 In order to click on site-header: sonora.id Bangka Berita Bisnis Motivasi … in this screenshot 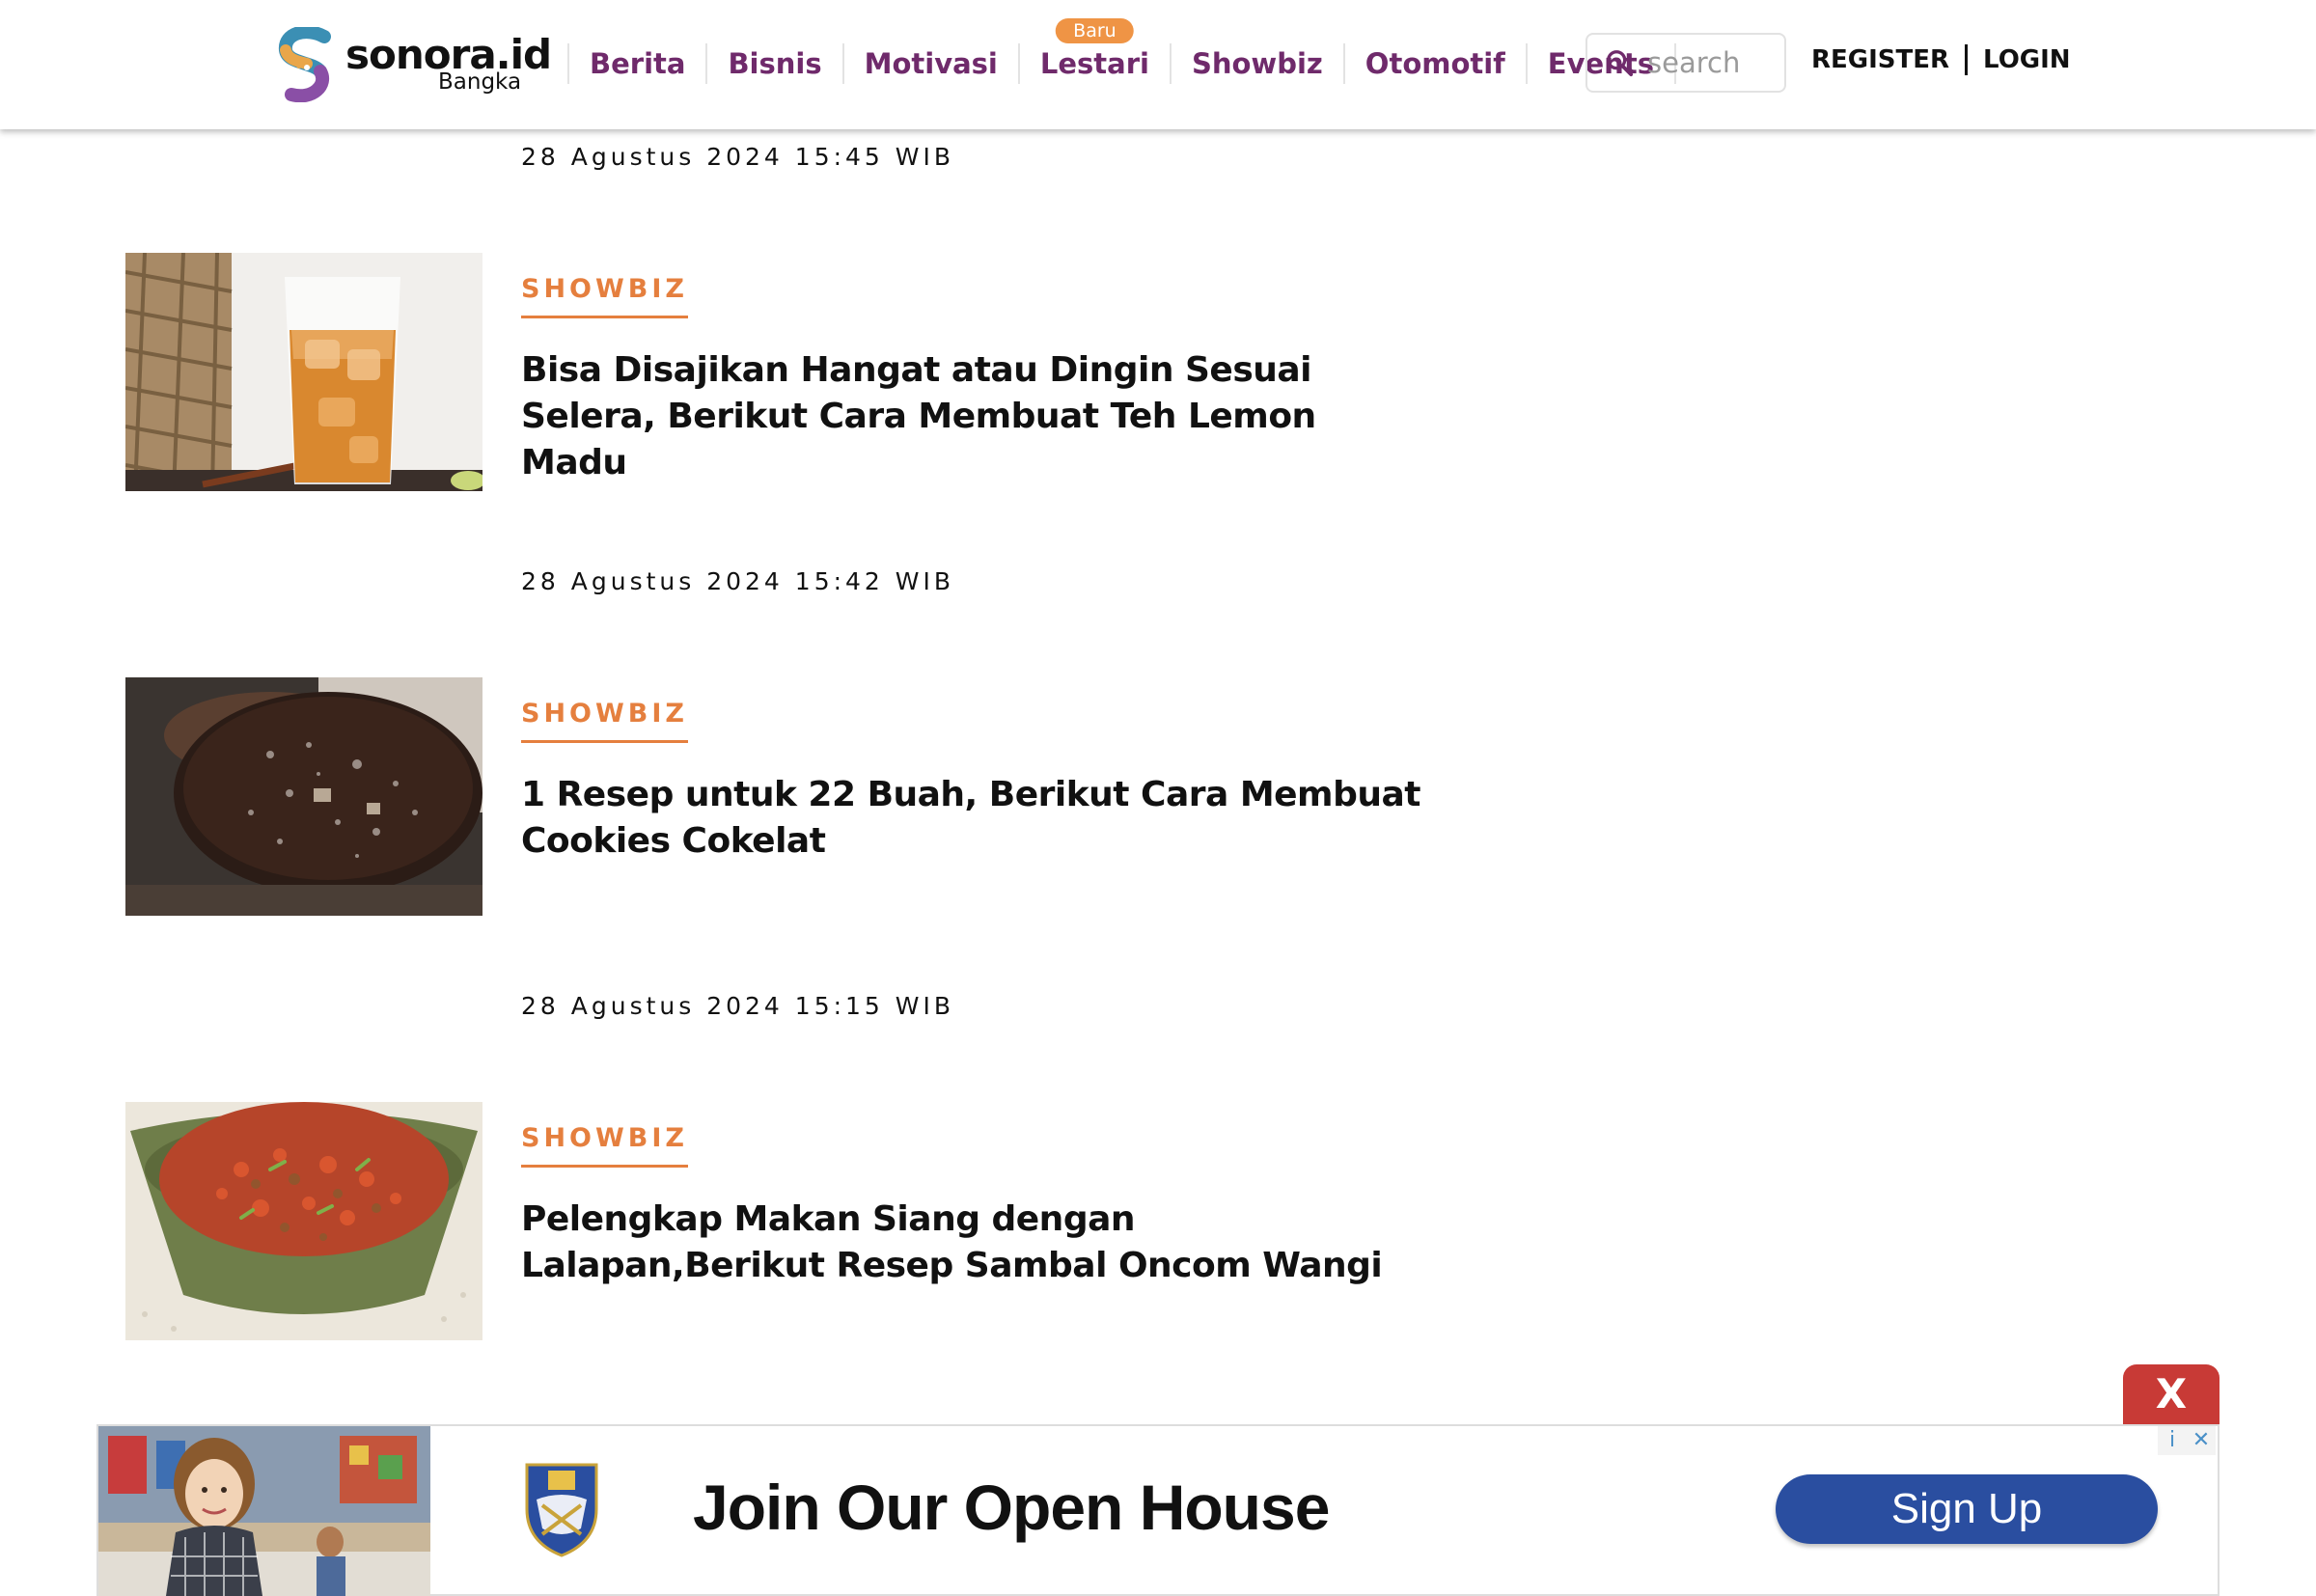, I will do `click(1158, 65)`.